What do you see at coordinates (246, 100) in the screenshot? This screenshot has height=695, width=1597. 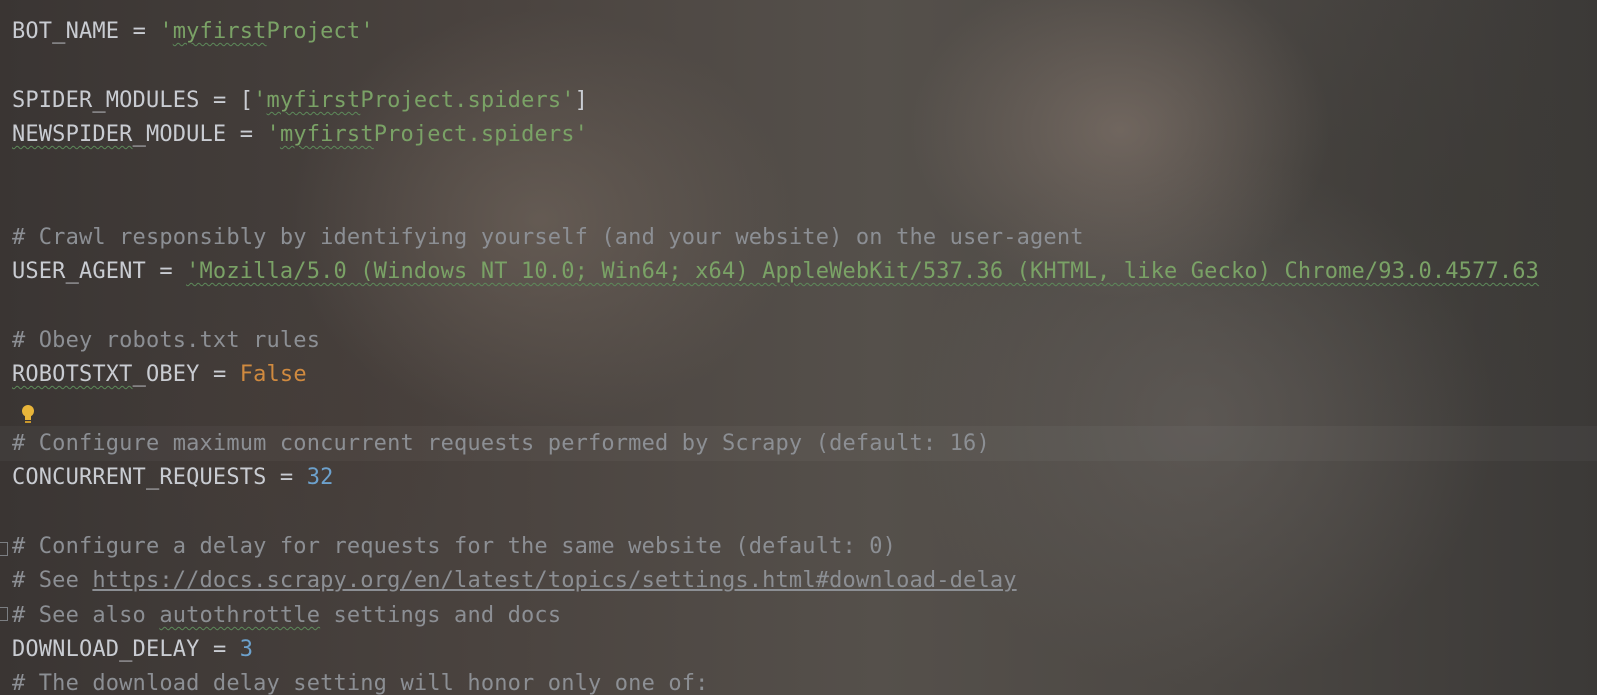 I see `bracket-open: [` at bounding box center [246, 100].